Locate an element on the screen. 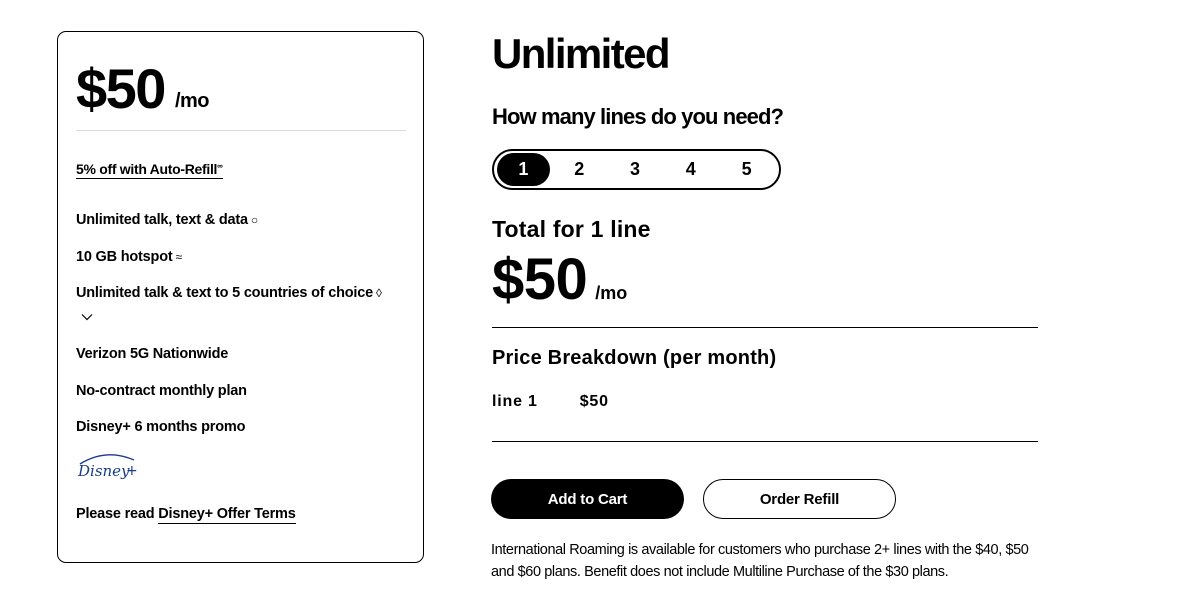 The width and height of the screenshot is (1200, 596). price-breakdown-row: line 1 $50 is located at coordinates (550, 402).